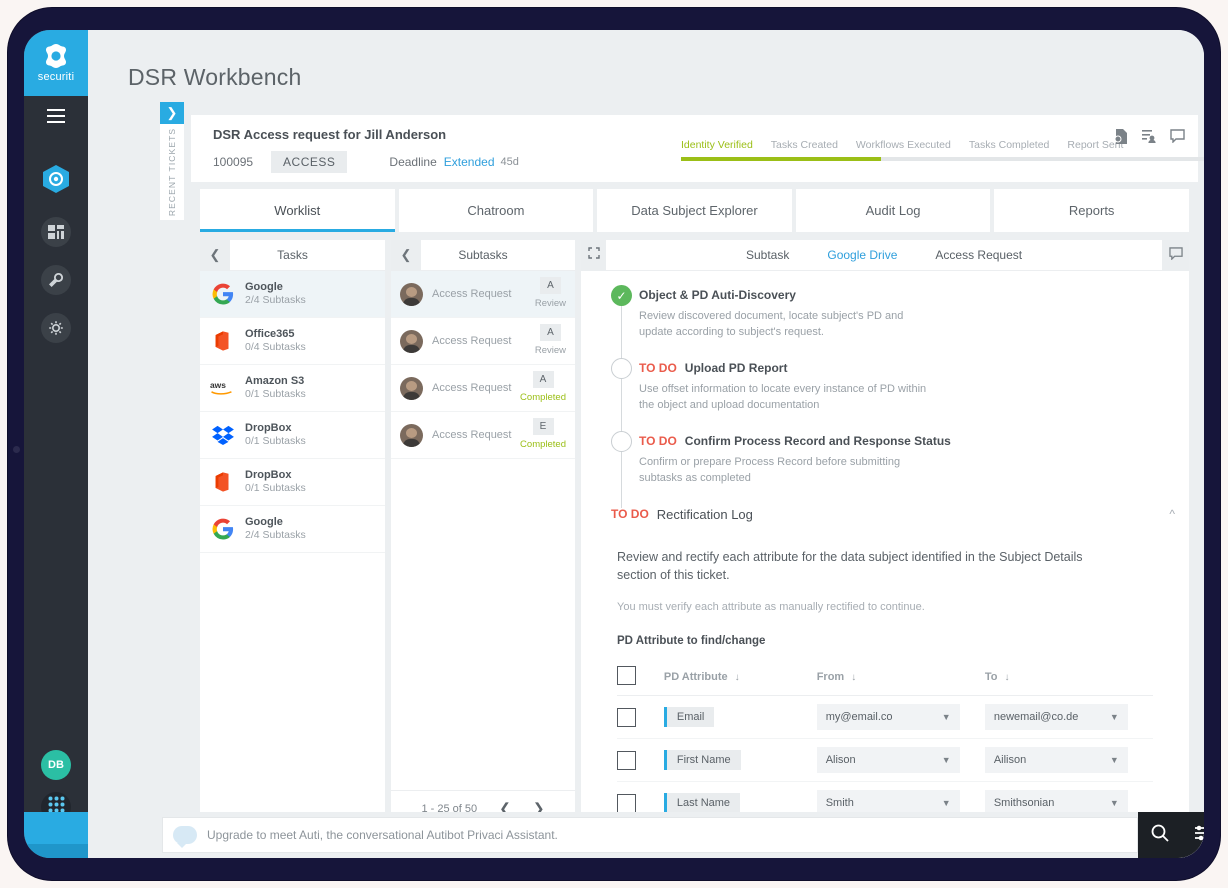 The height and width of the screenshot is (888, 1228). What do you see at coordinates (275, 380) in the screenshot?
I see `task-name: Amazon S3` at bounding box center [275, 380].